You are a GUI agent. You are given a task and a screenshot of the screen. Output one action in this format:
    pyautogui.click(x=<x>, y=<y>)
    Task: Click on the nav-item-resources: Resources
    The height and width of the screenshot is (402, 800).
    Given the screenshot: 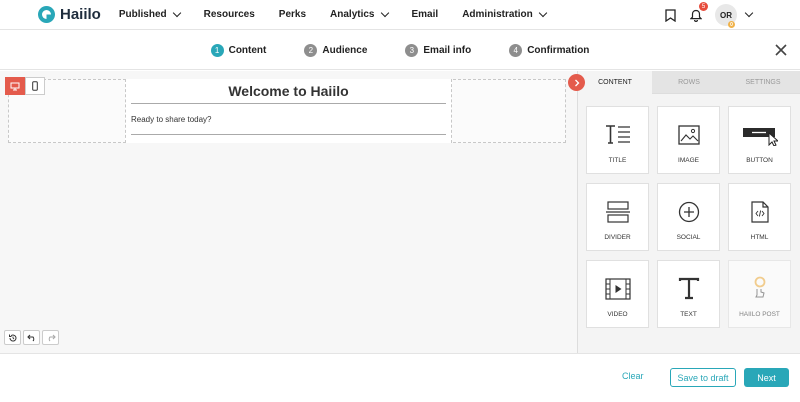 What is the action you would take?
    pyautogui.click(x=229, y=14)
    